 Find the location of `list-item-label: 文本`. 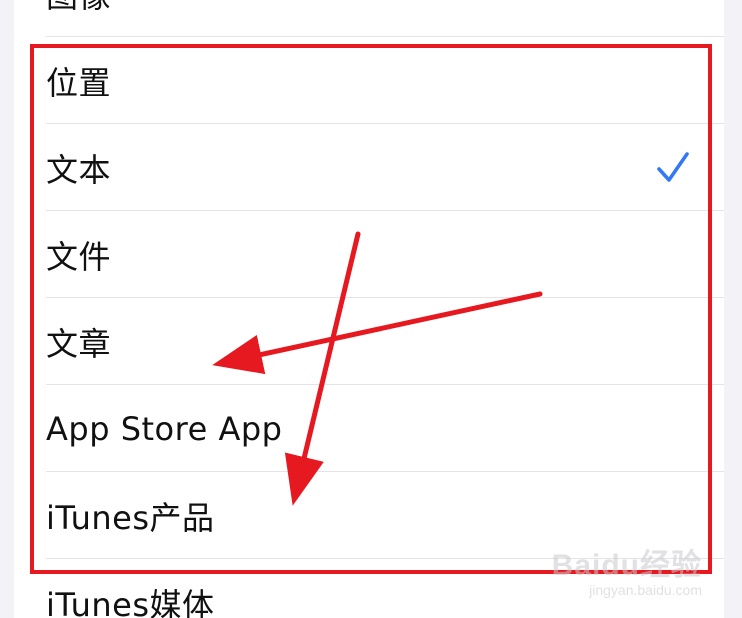

list-item-label: 文本 is located at coordinates (79, 169).